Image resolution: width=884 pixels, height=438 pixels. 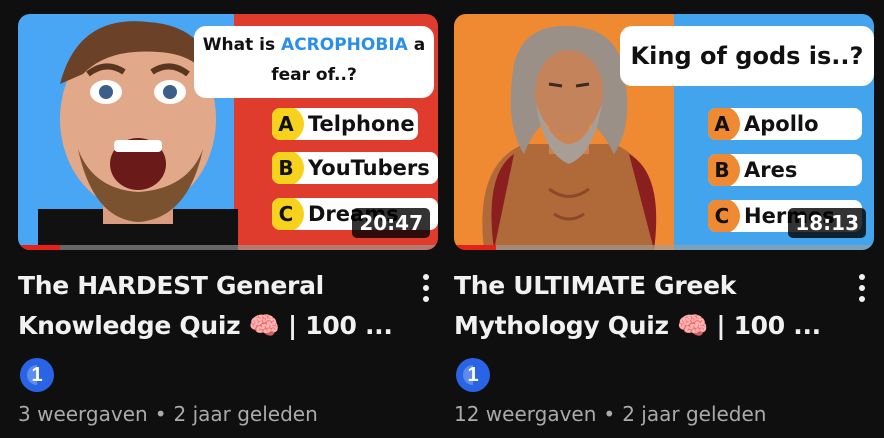 I want to click on video-title-line-1: The ULTIMATE Greek, so click(x=595, y=285).